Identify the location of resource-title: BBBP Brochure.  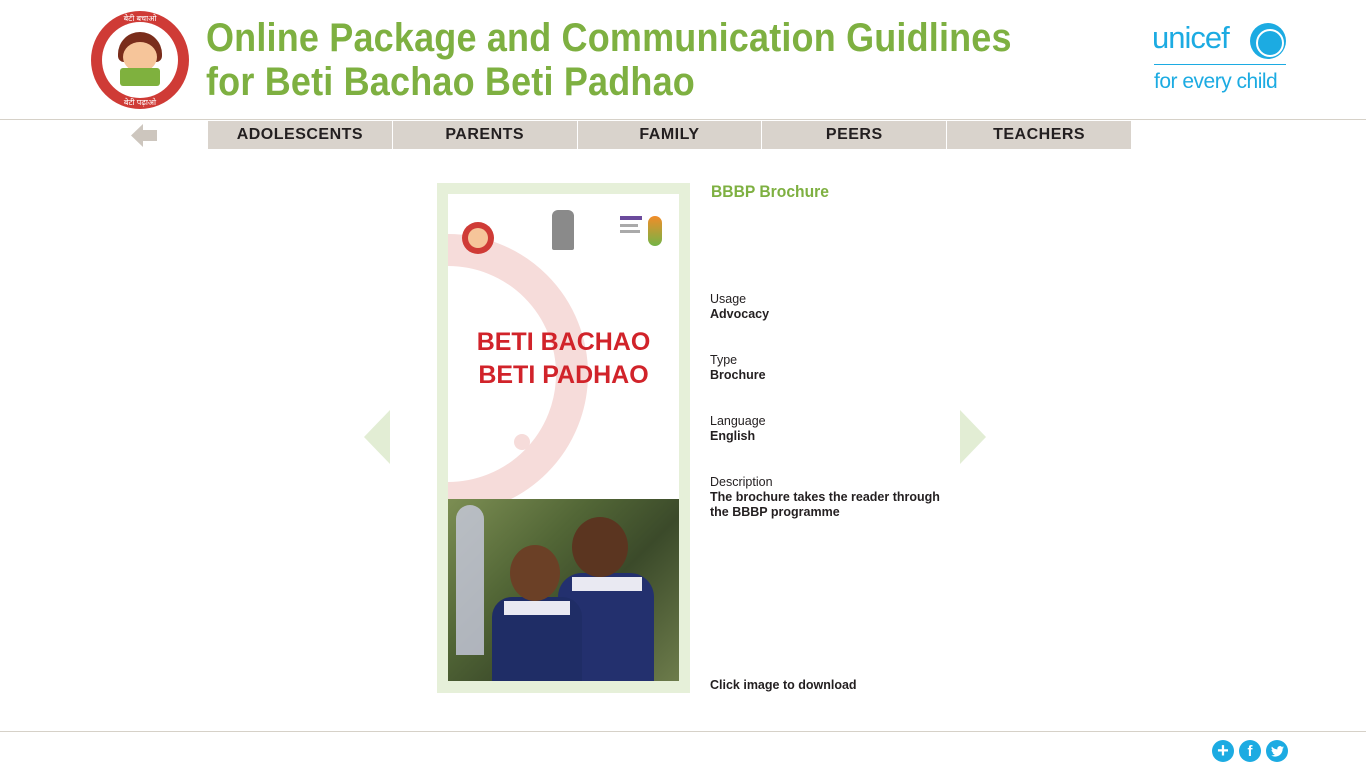
(770, 191).